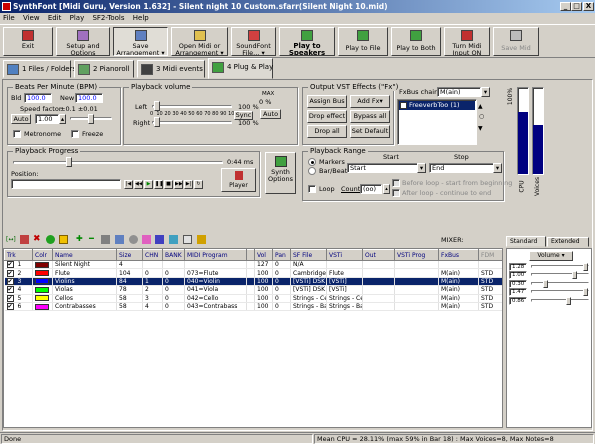  Describe the element at coordinates (263, 255) in the screenshot. I see `col-vol: Vol` at that location.